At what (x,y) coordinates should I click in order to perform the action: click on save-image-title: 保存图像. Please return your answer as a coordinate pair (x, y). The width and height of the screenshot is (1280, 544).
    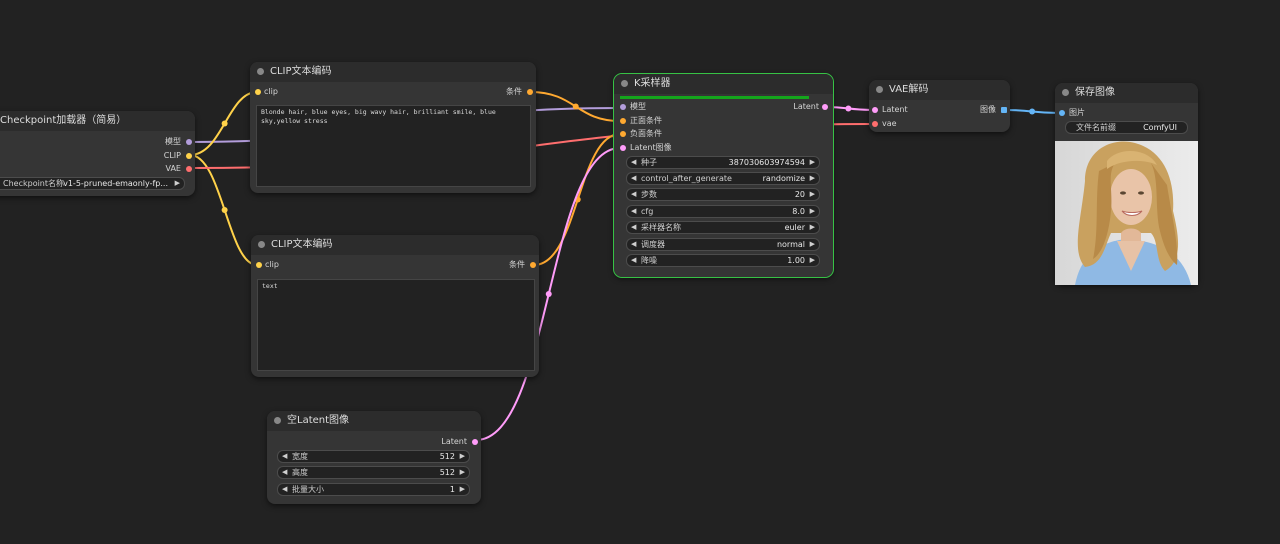
    Looking at the image, I should click on (1126, 93).